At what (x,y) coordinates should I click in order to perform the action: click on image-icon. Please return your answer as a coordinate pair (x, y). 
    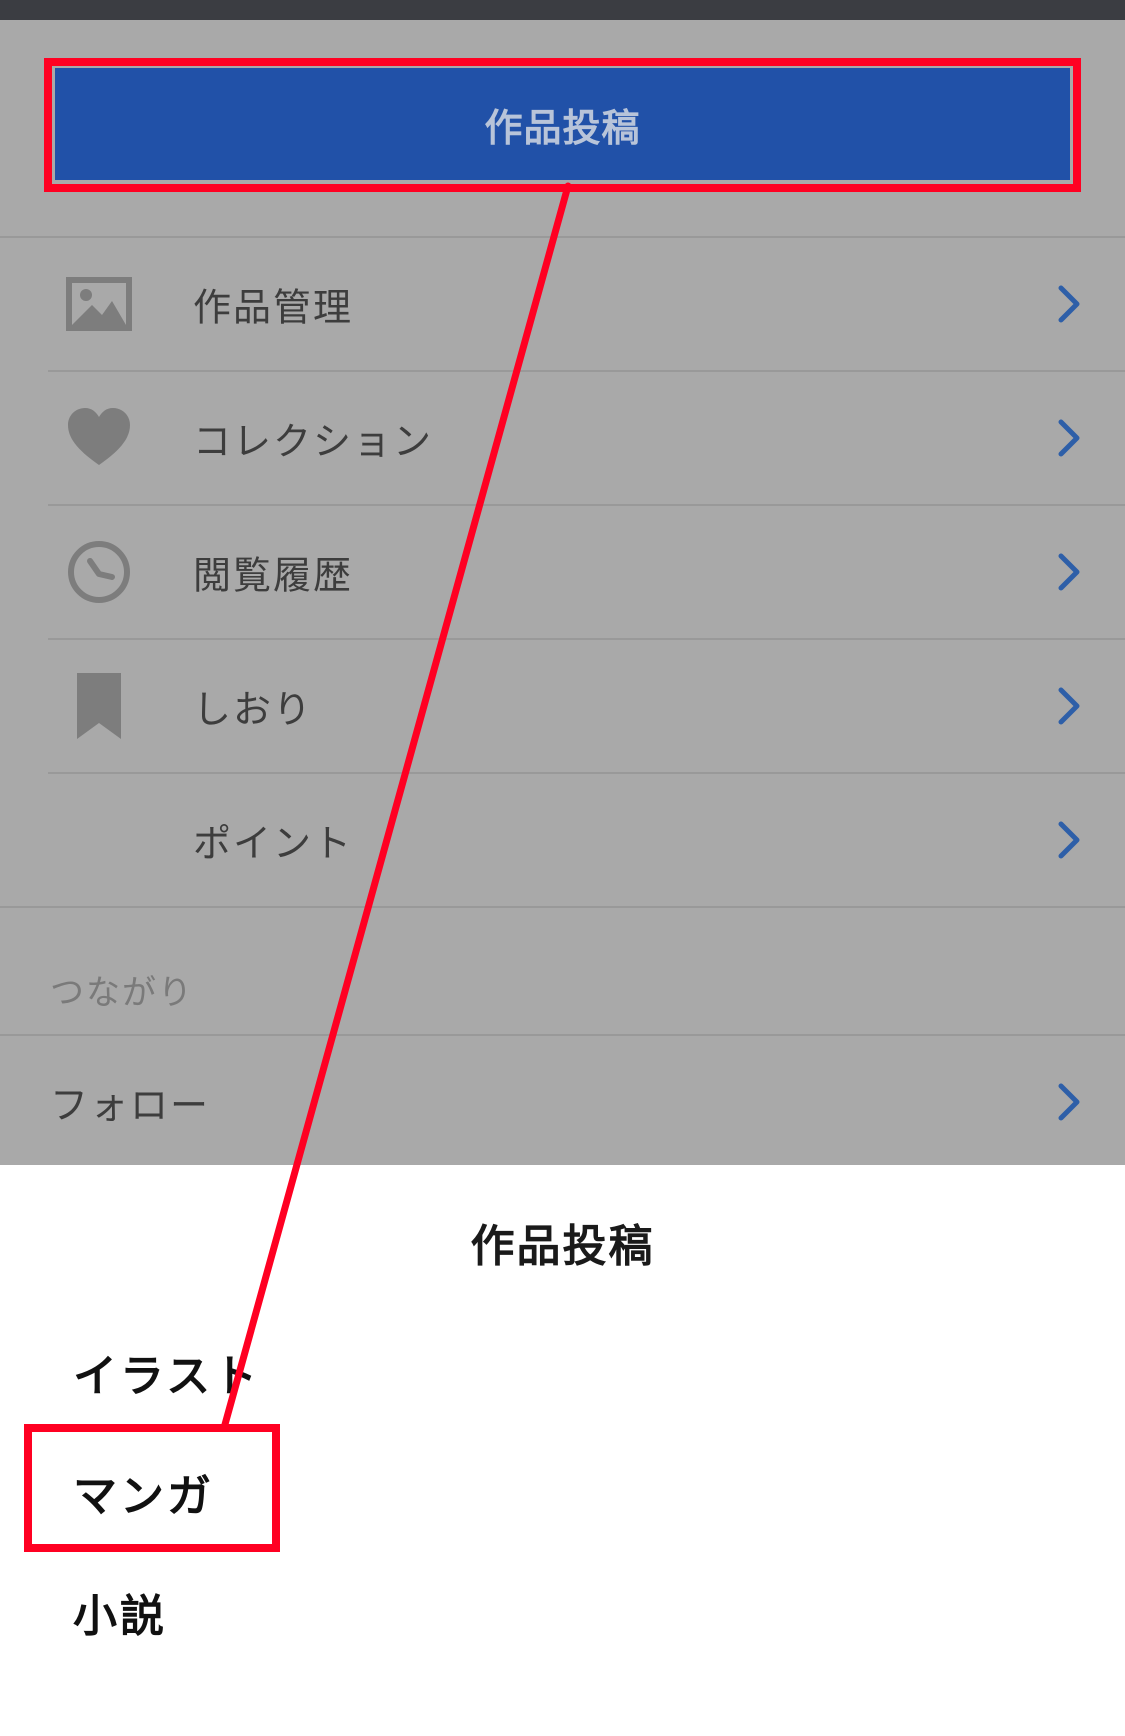
    Looking at the image, I should click on (99, 304).